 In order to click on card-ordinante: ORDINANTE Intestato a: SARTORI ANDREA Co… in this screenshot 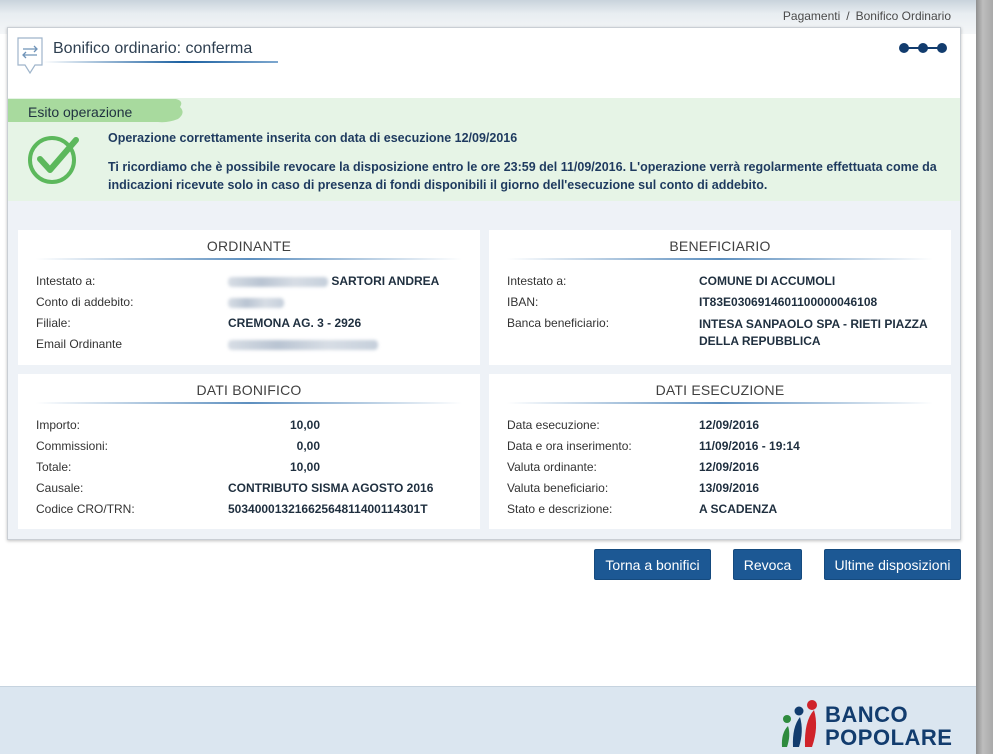, I will do `click(249, 297)`.